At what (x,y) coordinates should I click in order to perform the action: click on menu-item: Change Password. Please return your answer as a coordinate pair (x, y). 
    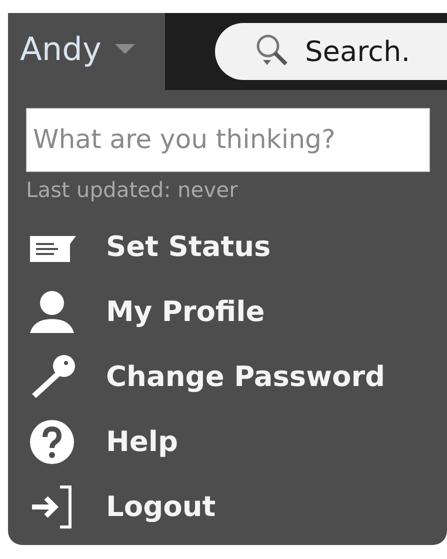
    Looking at the image, I should click on (228, 376).